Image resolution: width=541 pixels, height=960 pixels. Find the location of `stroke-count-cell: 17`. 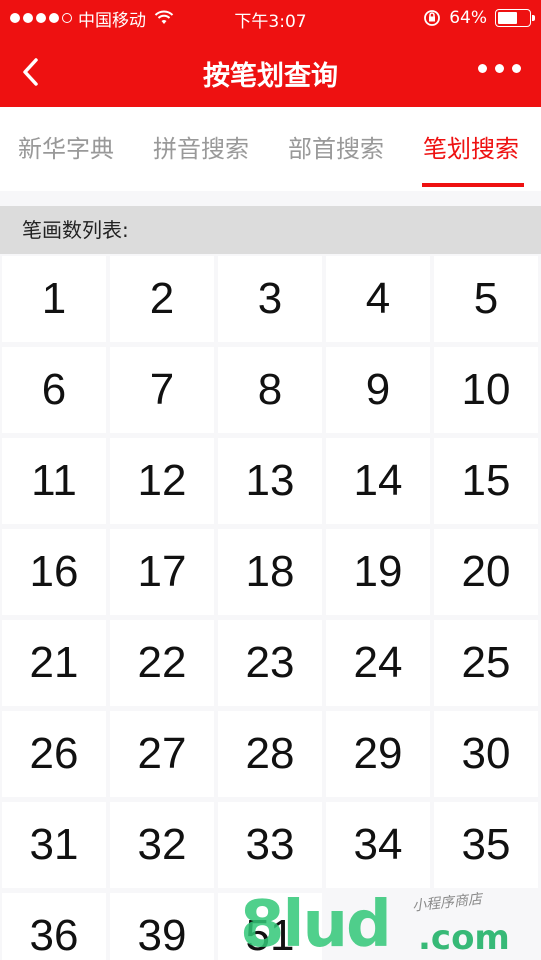

stroke-count-cell: 17 is located at coordinates (162, 572).